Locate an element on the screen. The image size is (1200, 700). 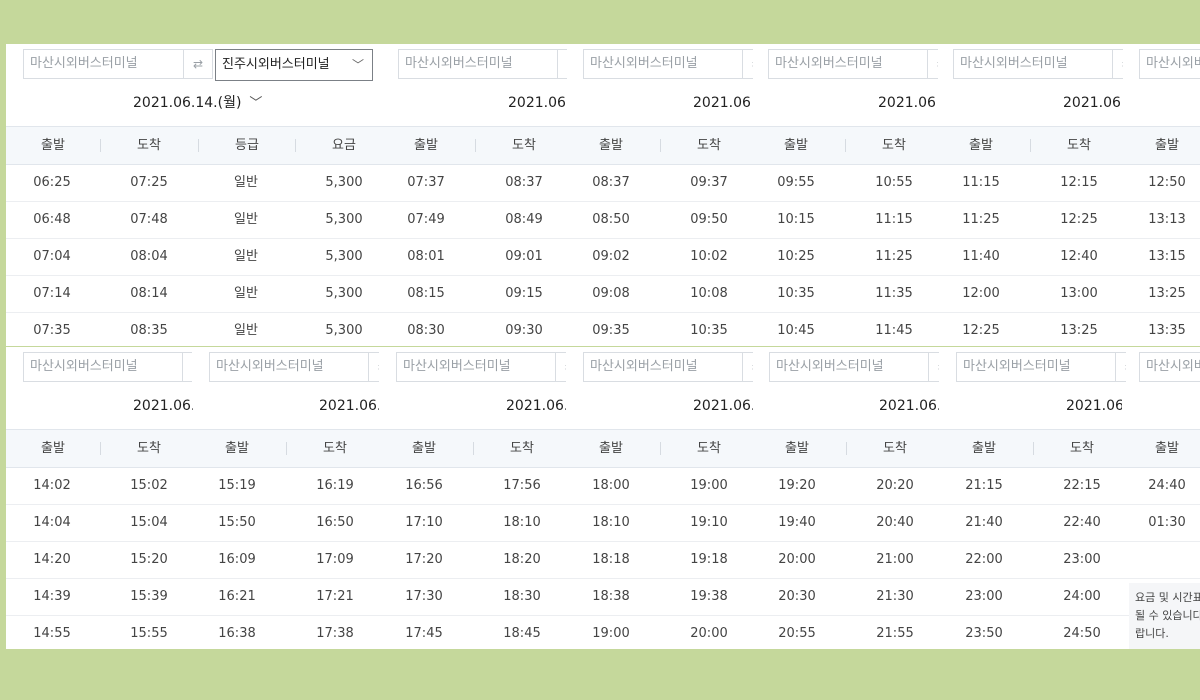
destination-select: 진주시외버스터미널 ﹀ is located at coordinates (294, 65).